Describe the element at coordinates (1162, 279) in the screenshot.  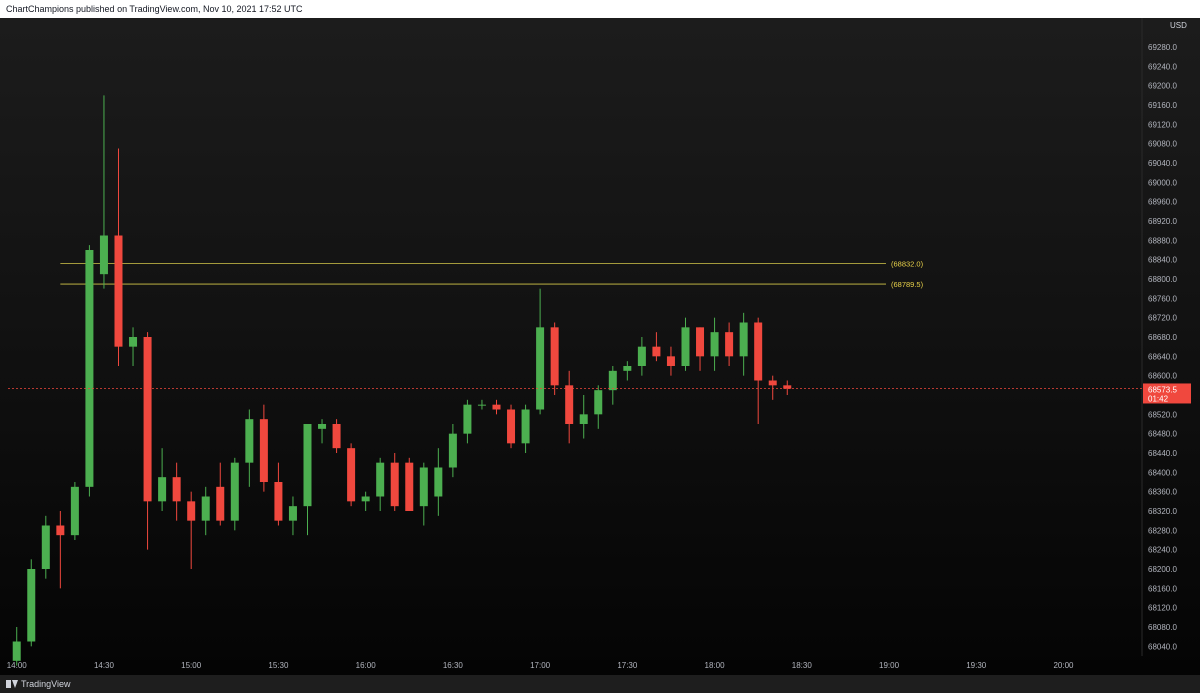
I see `price-tick-label: 68800.0` at that location.